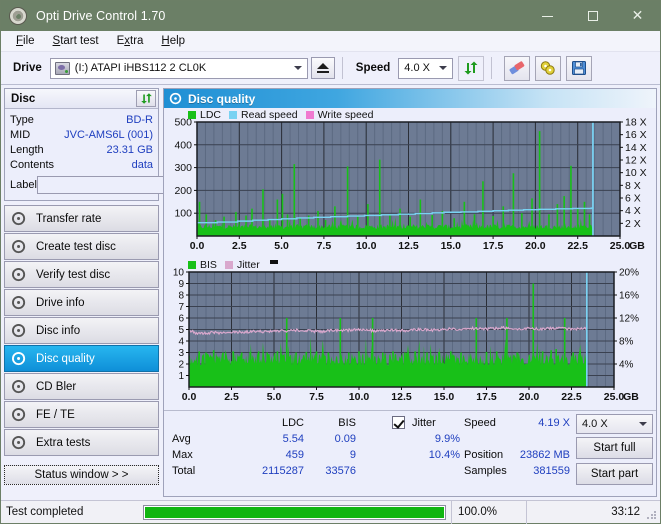 The height and width of the screenshot is (524, 661). I want to click on svg-text: 9, so click(181, 284).